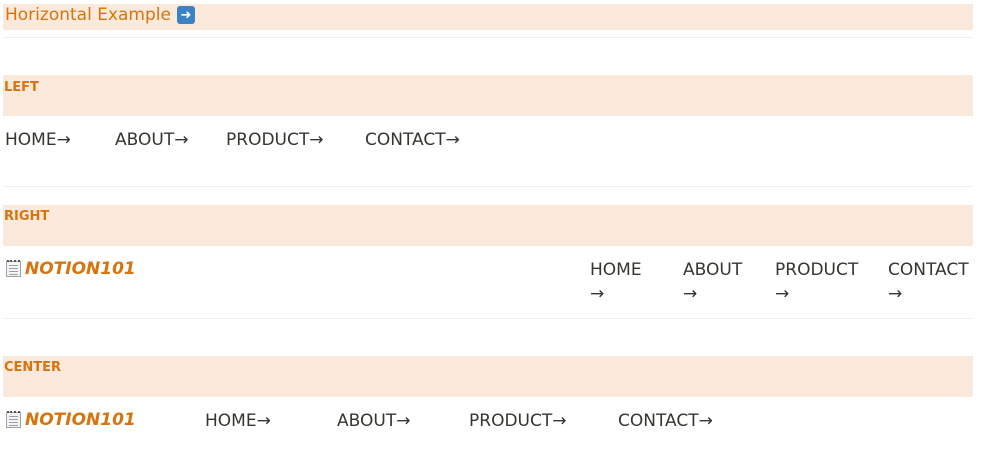 The image size is (1005, 452). What do you see at coordinates (517, 421) in the screenshot?
I see `nav-product-center: PRODUCT→` at bounding box center [517, 421].